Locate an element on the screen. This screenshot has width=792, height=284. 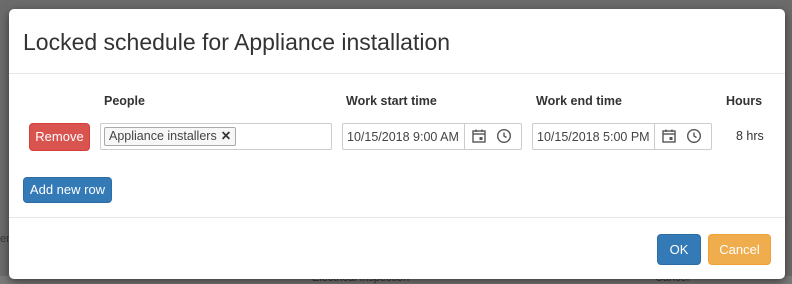
end-datetime-input: 10/15/2018 5:00 PM is located at coordinates (622, 136).